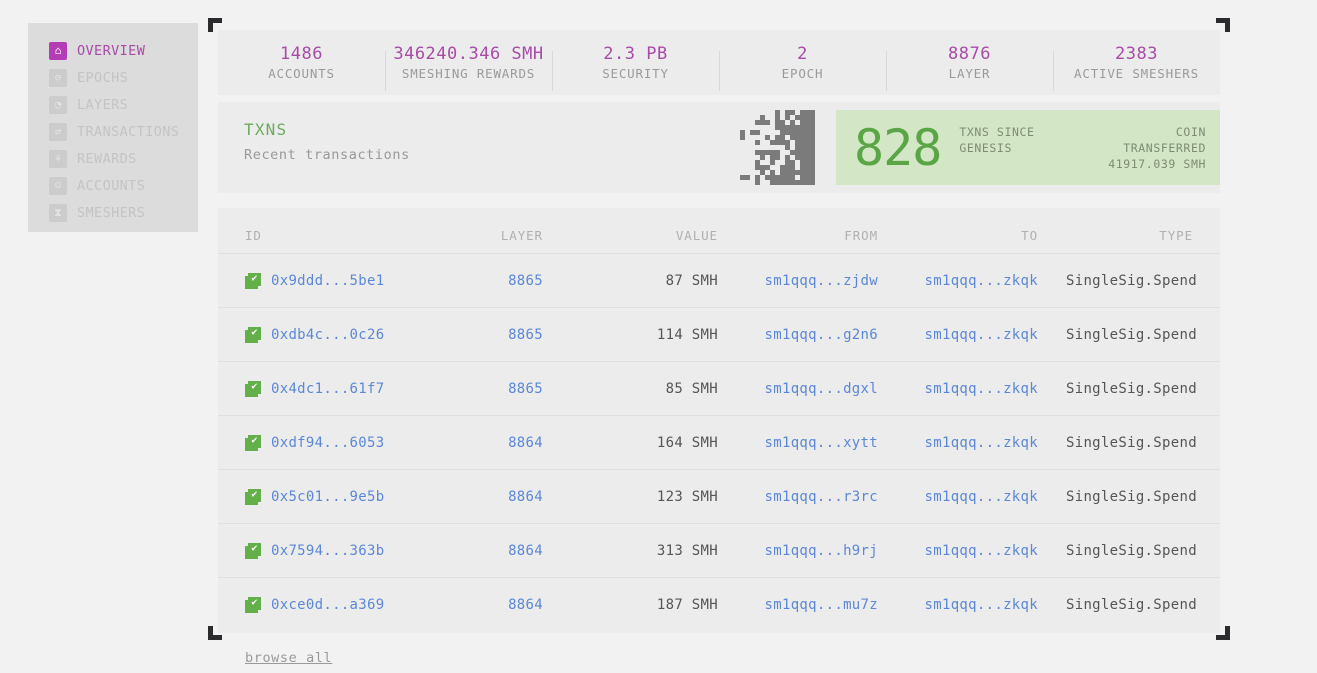 This screenshot has height=673, width=1317. I want to click on table-head: ID LAYER VALUE FROM TO TYPE, so click(719, 231).